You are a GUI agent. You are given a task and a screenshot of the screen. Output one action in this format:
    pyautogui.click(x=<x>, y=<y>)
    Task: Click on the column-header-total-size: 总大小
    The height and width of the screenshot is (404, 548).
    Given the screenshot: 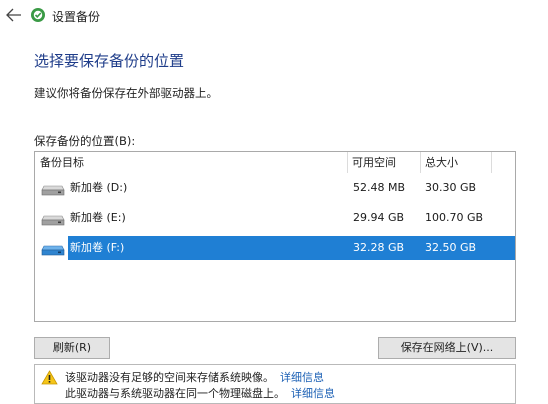 What is the action you would take?
    pyautogui.click(x=456, y=162)
    